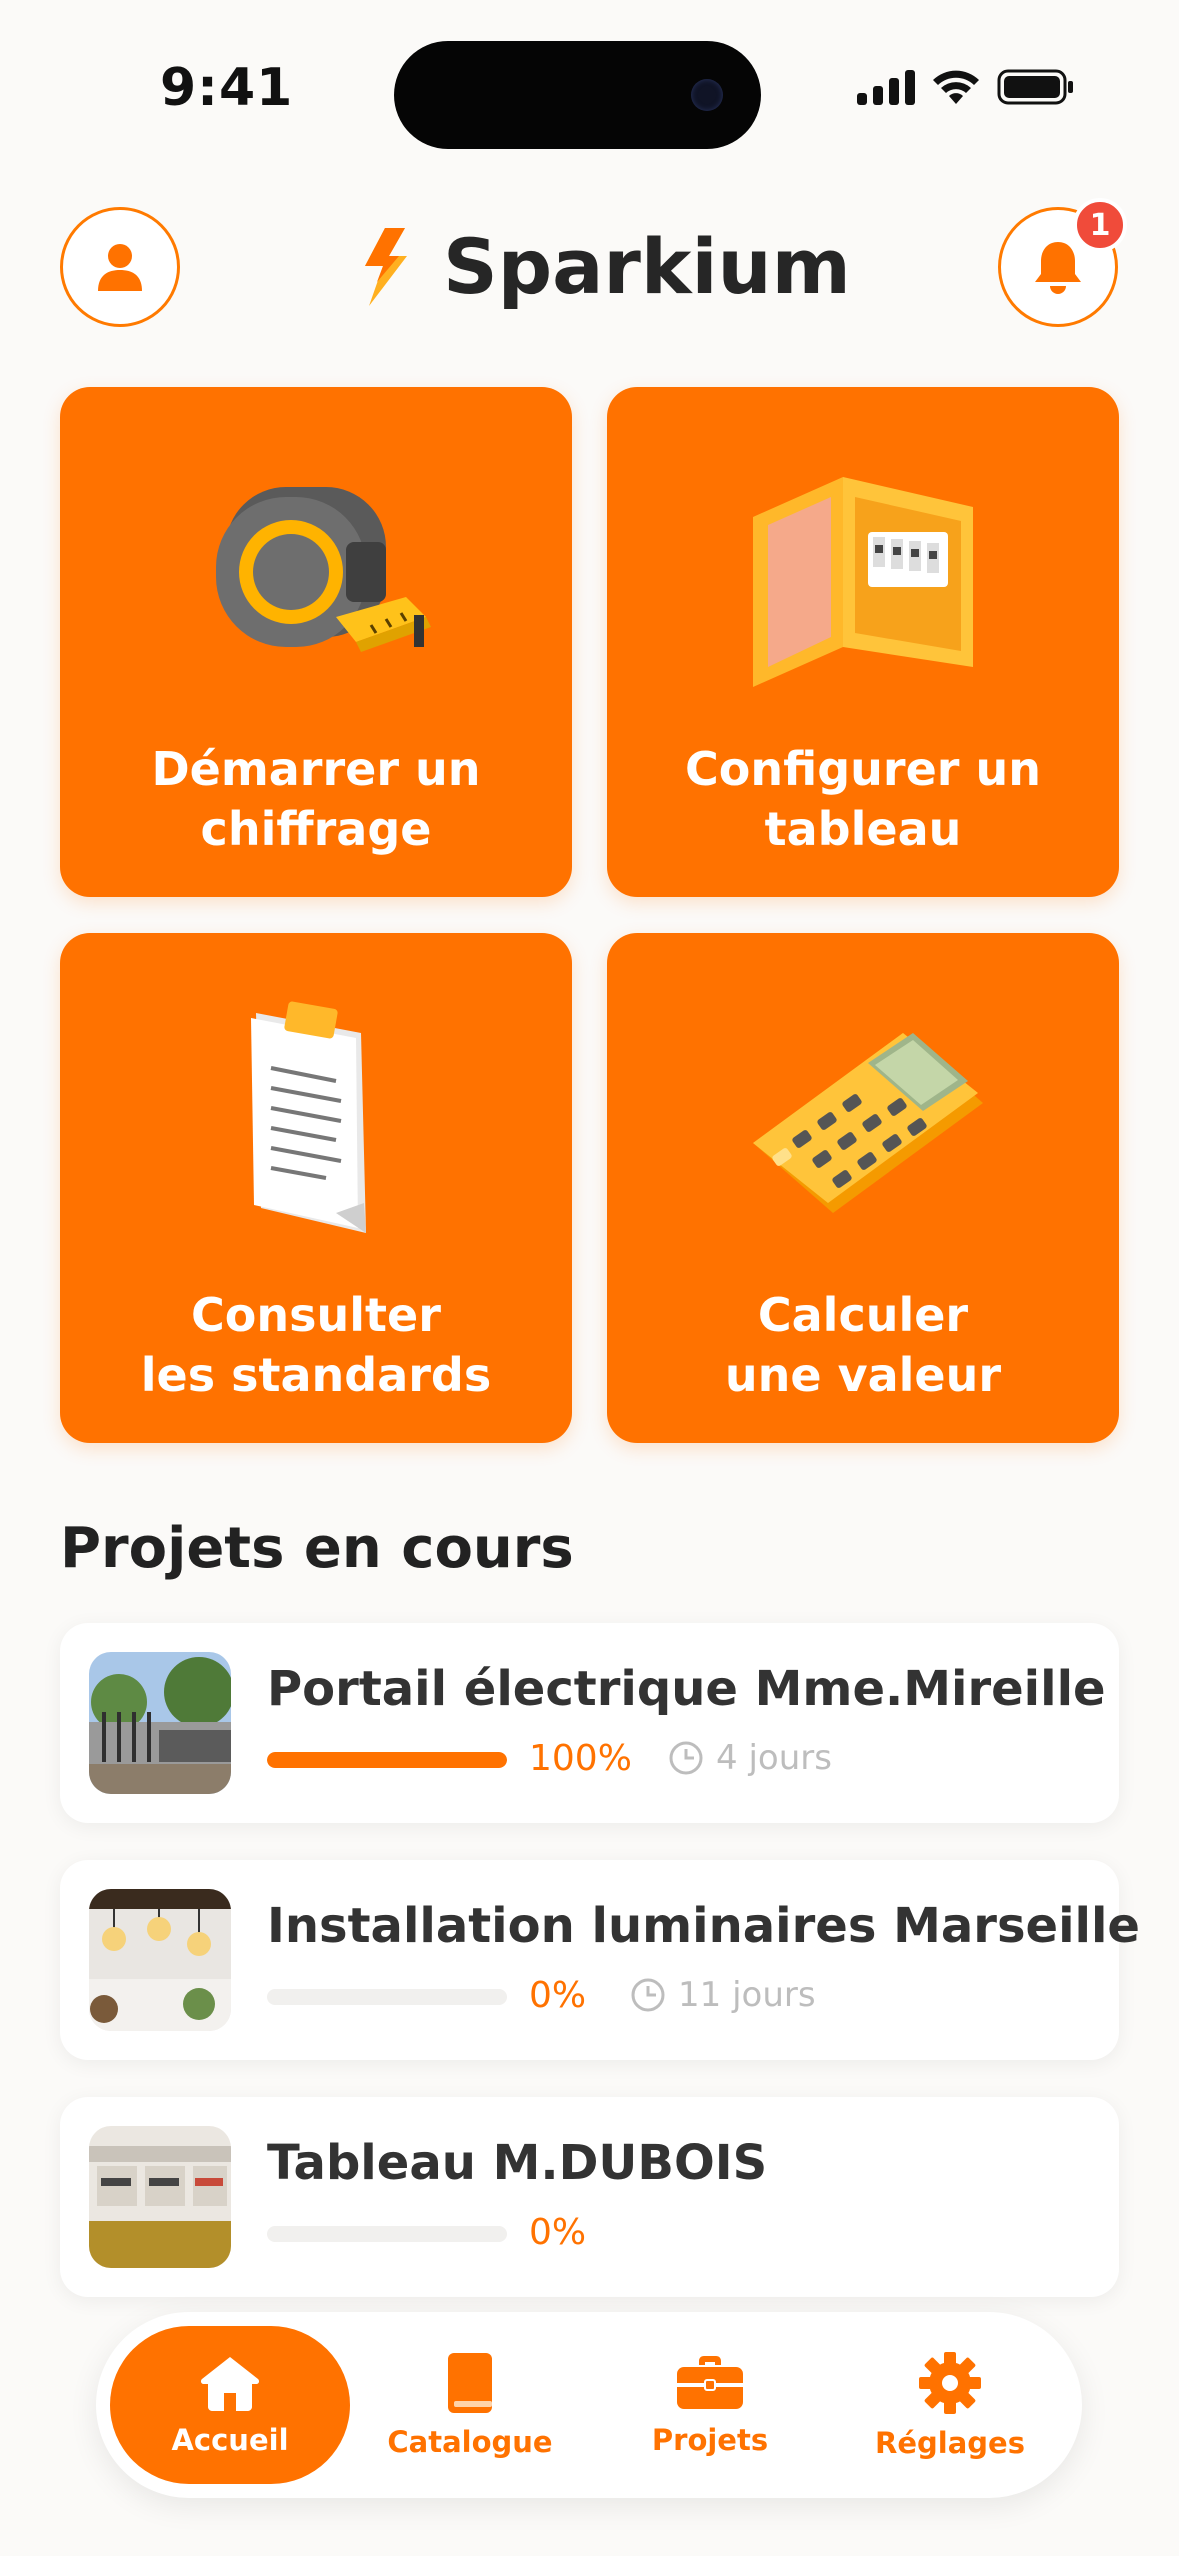 The width and height of the screenshot is (1179, 2556). Describe the element at coordinates (703, 1926) in the screenshot. I see `project-name: Installation luminaires Marseille` at that location.